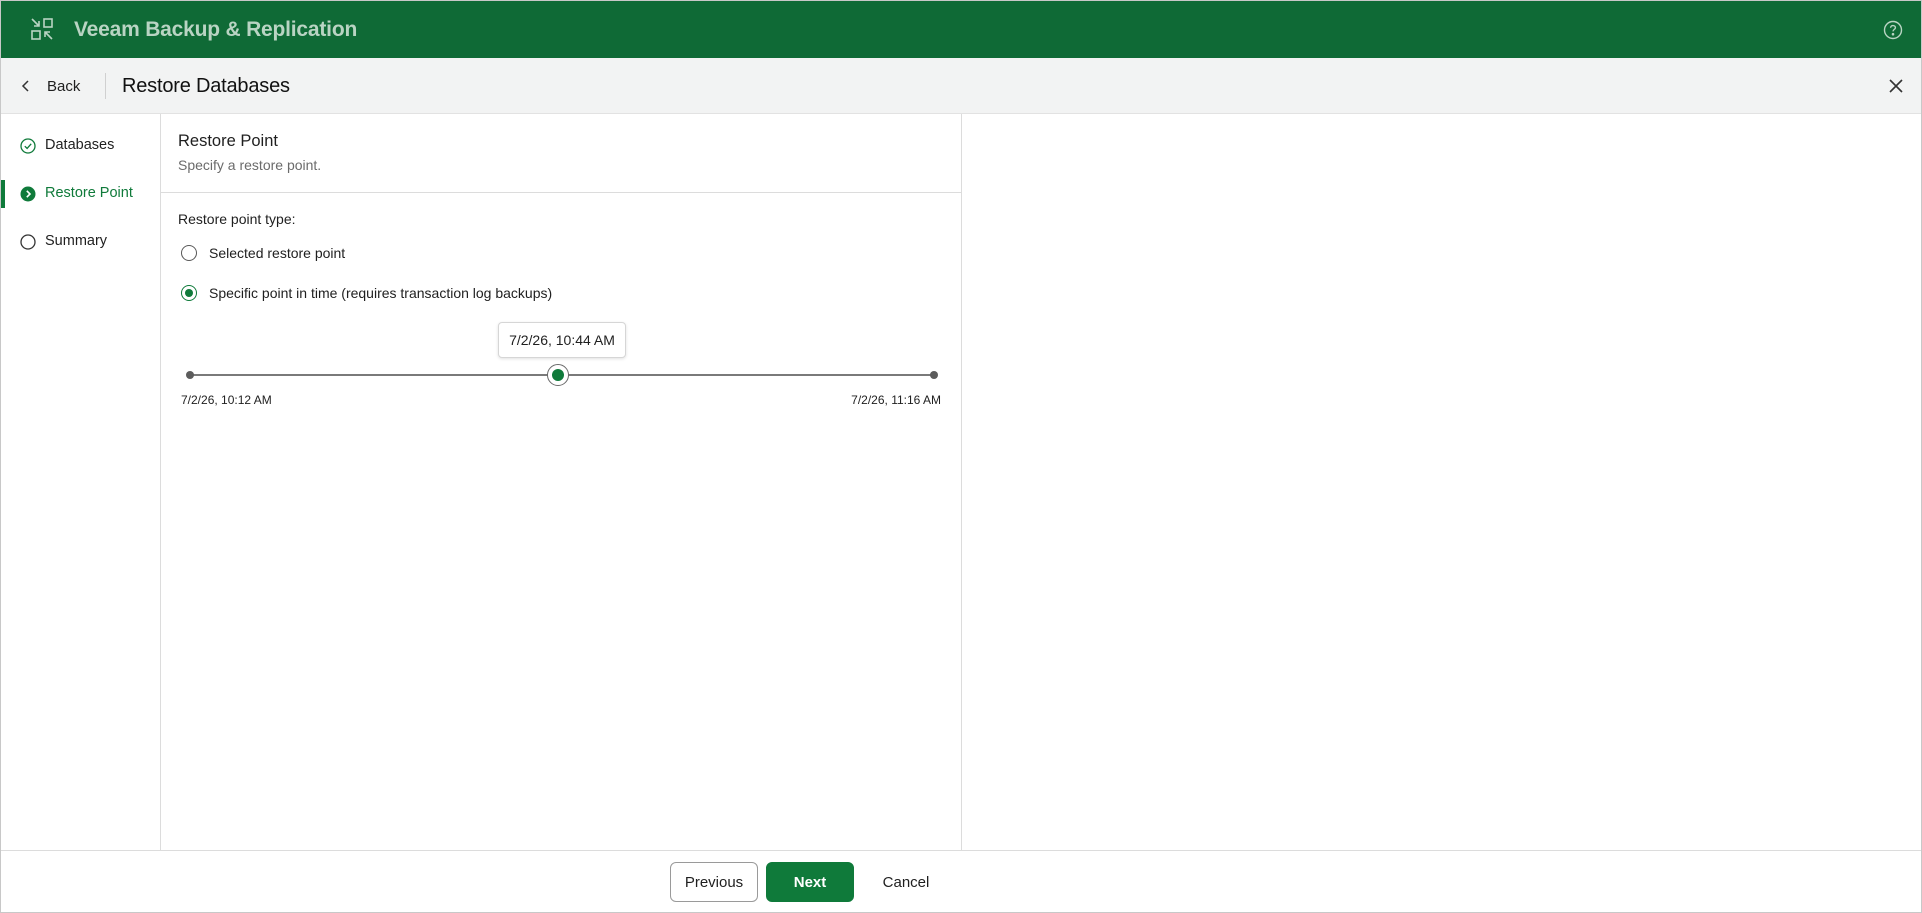 This screenshot has height=913, width=1922. What do you see at coordinates (42, 29) in the screenshot?
I see `veeam-logo-icon` at bounding box center [42, 29].